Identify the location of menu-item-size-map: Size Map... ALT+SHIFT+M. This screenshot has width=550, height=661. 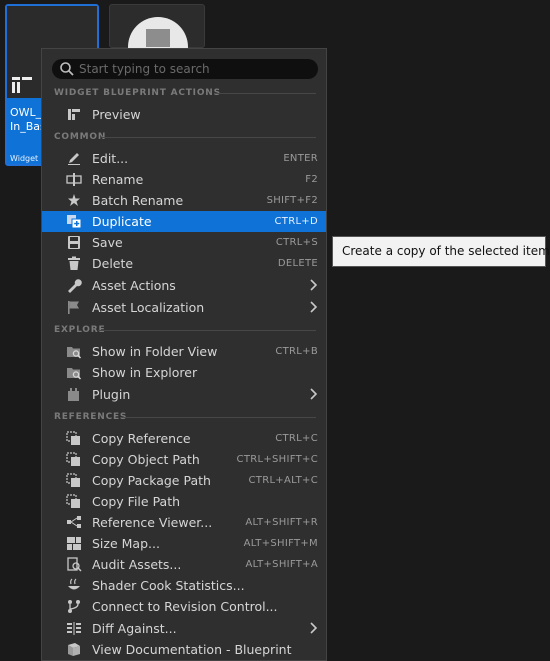
(184, 543).